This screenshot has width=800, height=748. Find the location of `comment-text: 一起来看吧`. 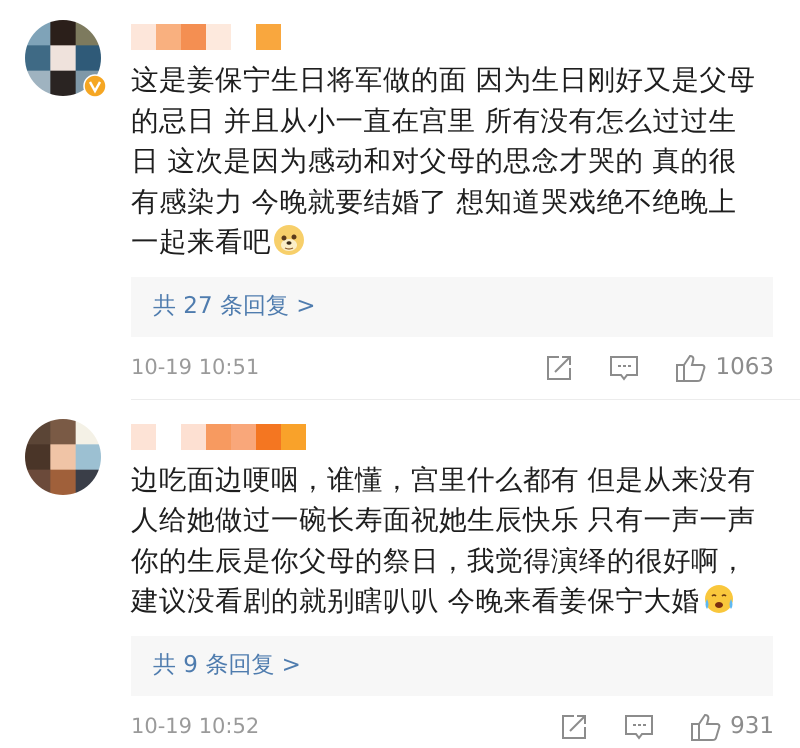

comment-text: 一起来看吧 is located at coordinates (218, 242).